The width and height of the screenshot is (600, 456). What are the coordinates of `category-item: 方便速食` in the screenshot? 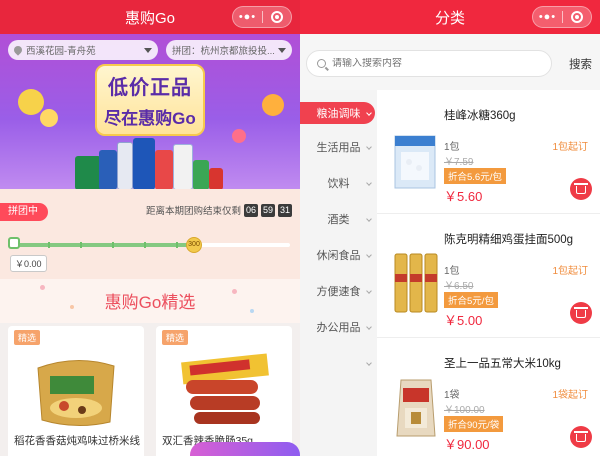 It's located at (338, 291).